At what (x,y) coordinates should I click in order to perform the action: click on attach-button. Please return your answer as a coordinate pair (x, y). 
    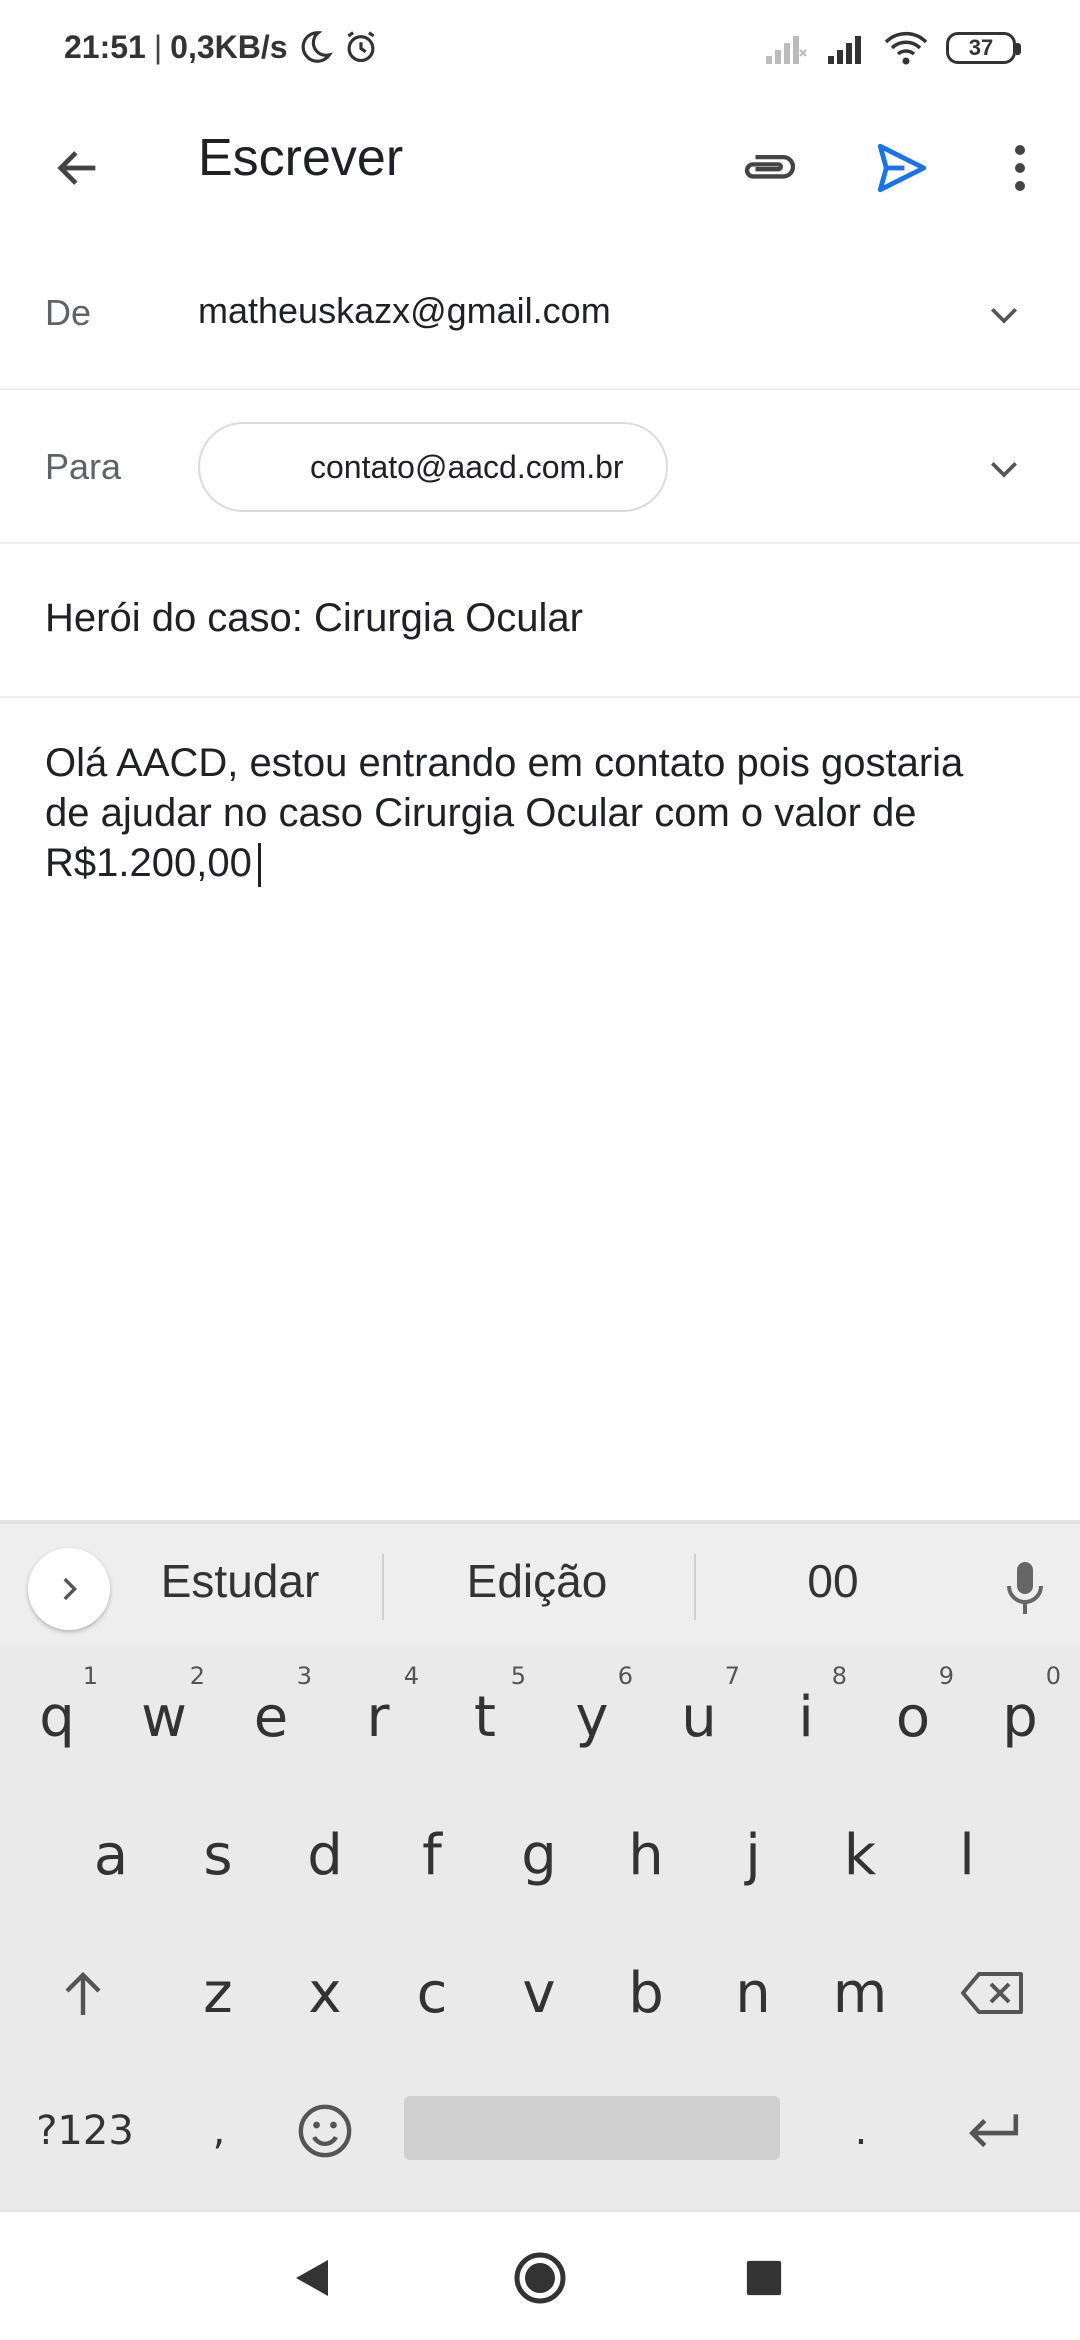
    Looking at the image, I should click on (770, 168).